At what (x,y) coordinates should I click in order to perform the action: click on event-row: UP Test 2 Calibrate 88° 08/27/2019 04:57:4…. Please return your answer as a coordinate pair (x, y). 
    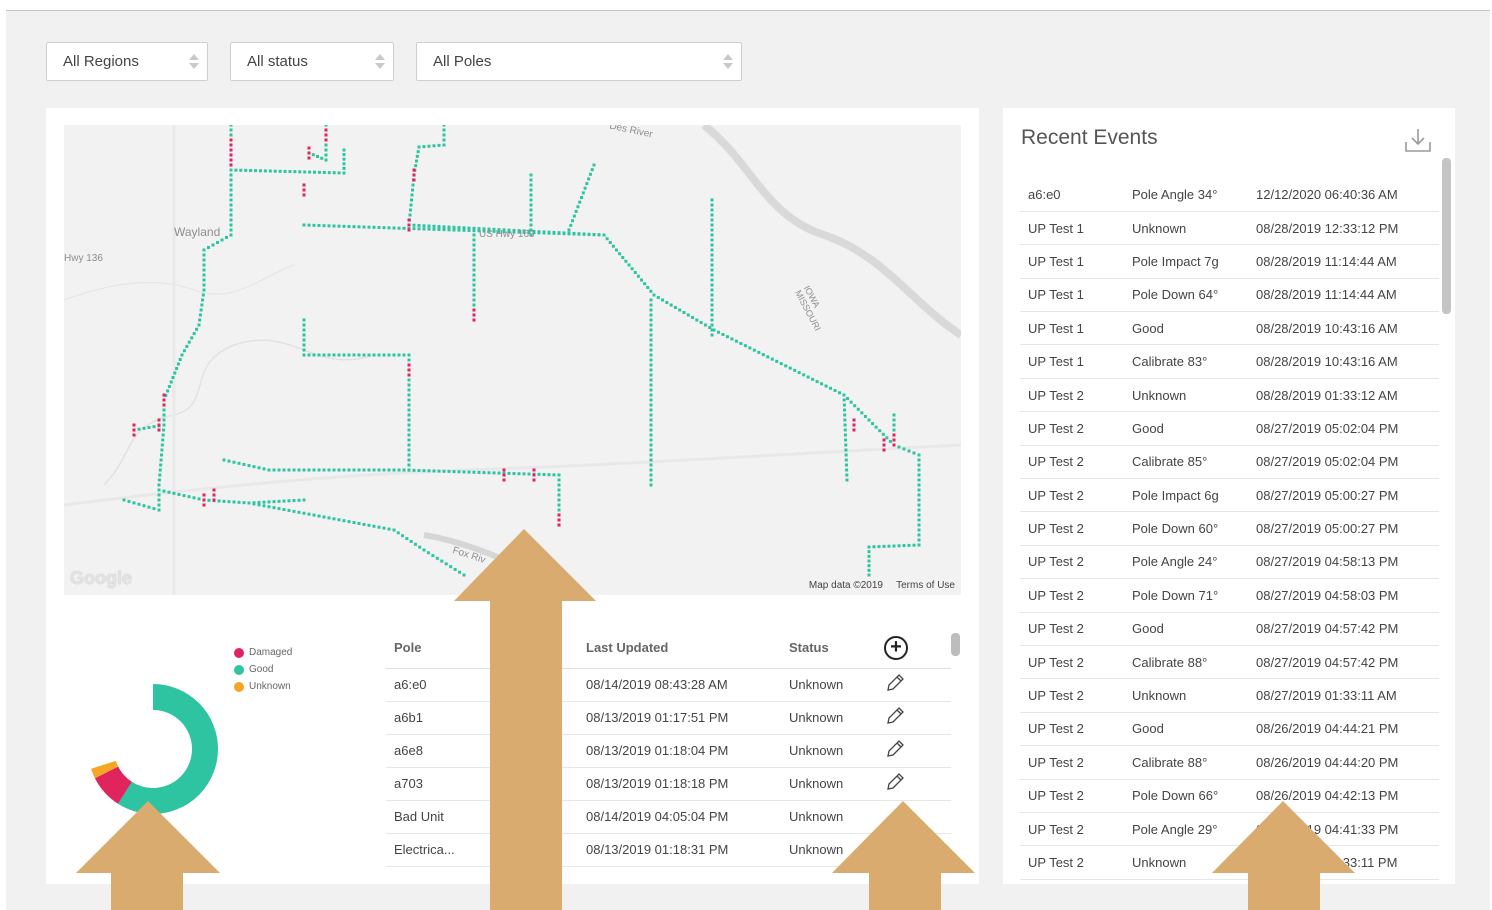
    Looking at the image, I should click on (1229, 662).